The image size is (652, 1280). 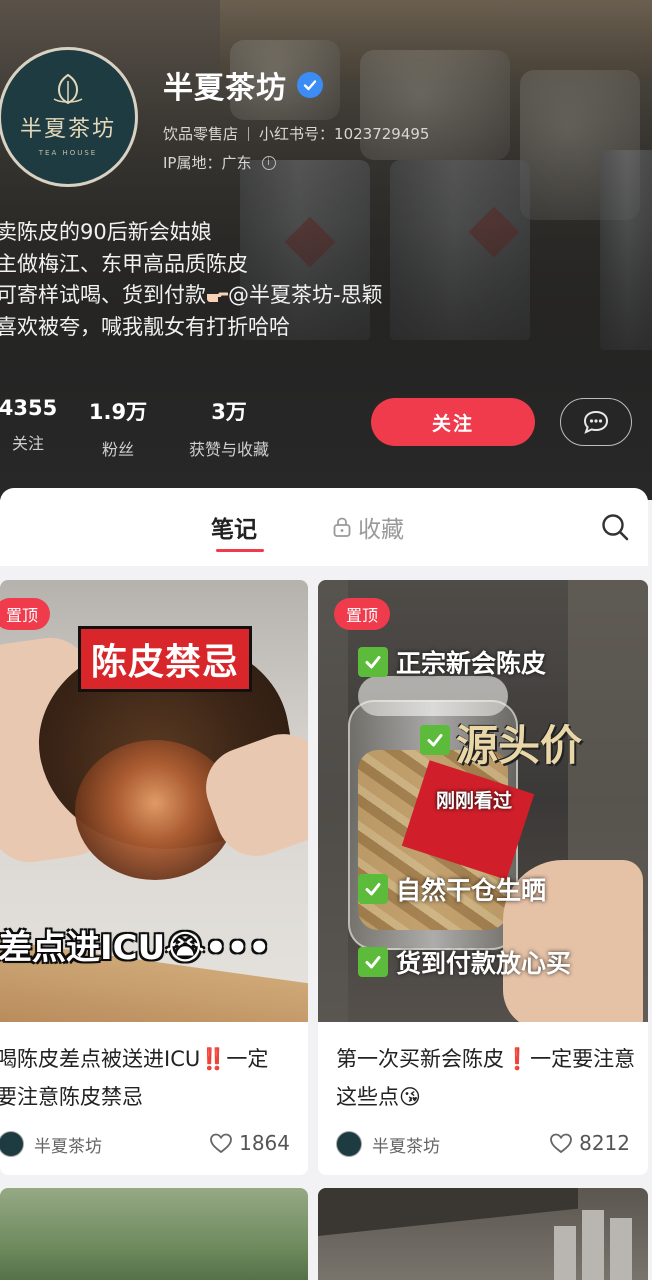 I want to click on cover-line: 货到付款放心买, so click(x=464, y=962).